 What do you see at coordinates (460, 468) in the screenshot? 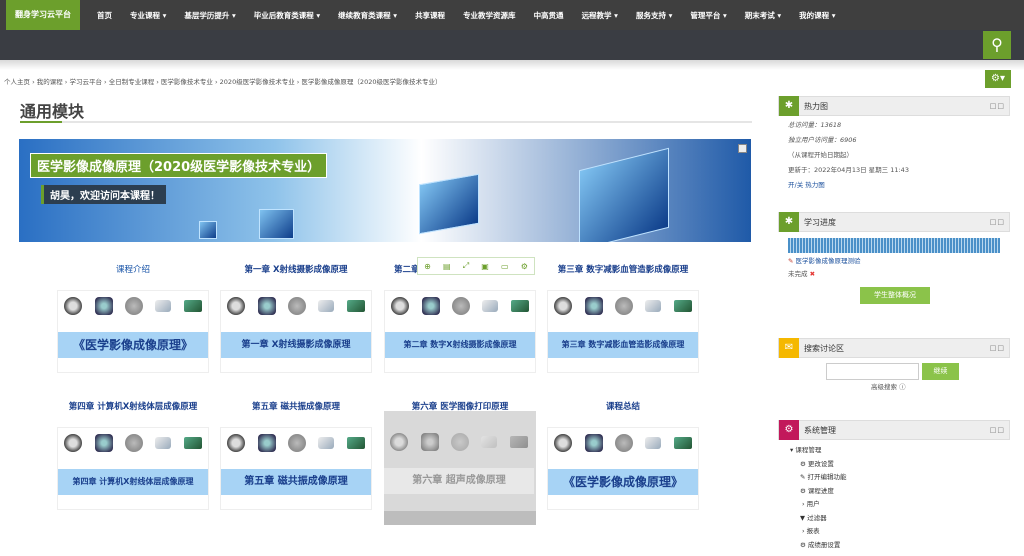
I see `course-card-hidden: 第六章 超声成像原理` at bounding box center [460, 468].